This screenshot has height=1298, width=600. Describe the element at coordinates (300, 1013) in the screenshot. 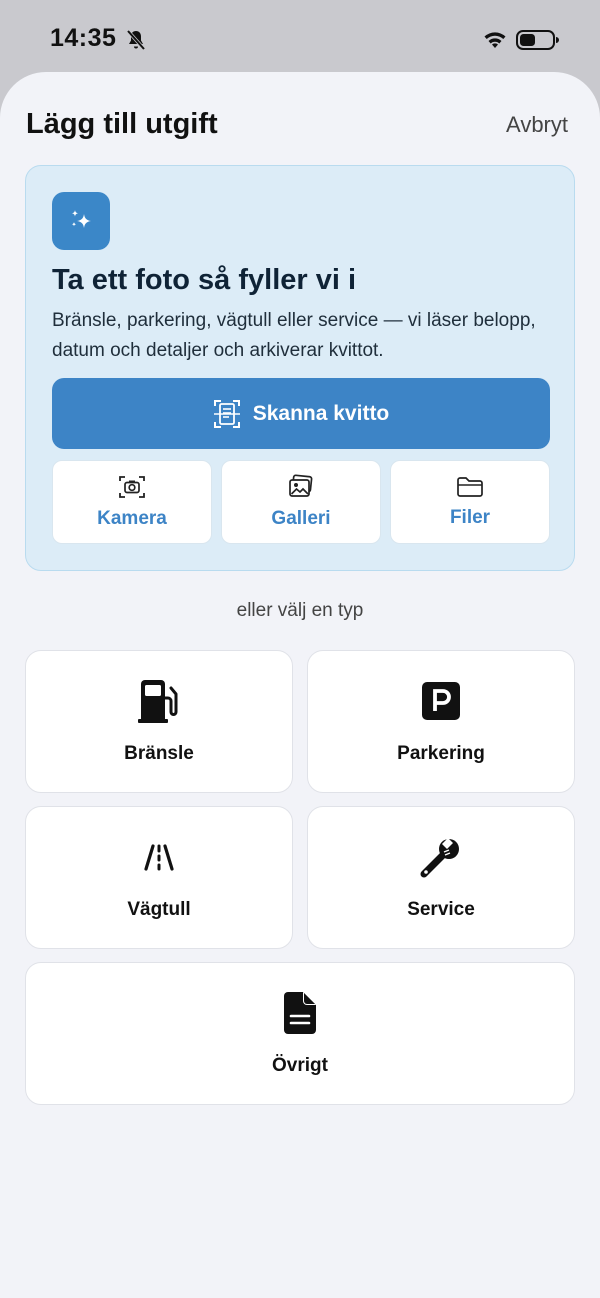

I see `document-icon` at that location.